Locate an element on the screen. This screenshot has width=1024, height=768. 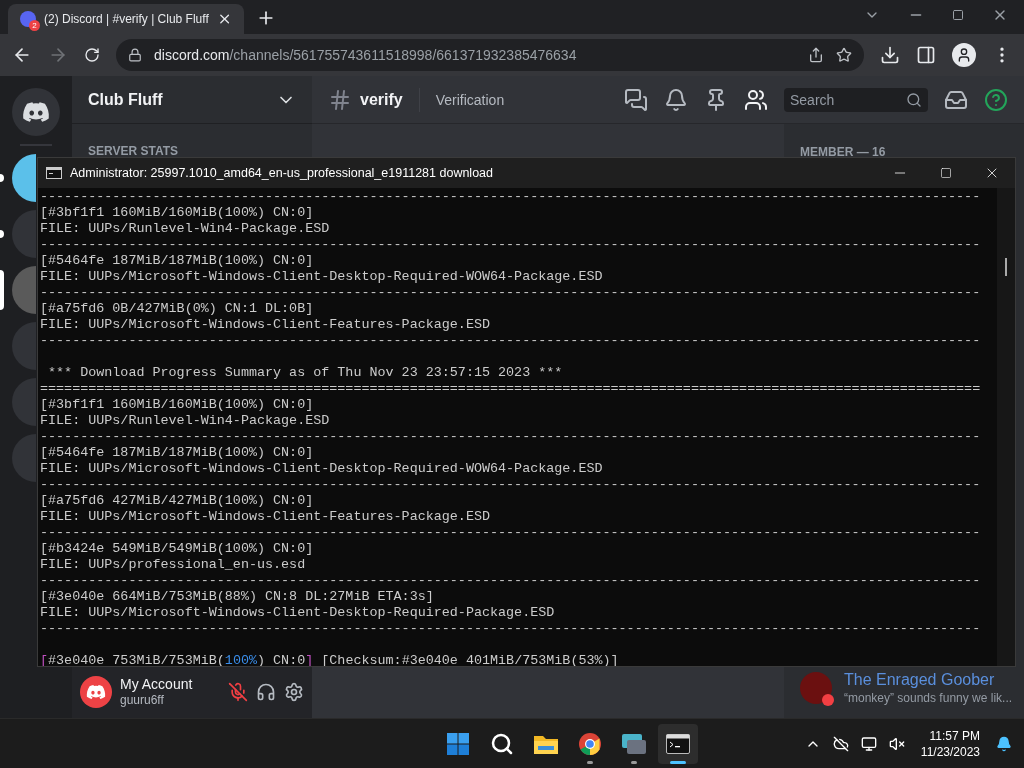
channel-topic: Verification is located at coordinates (470, 100).